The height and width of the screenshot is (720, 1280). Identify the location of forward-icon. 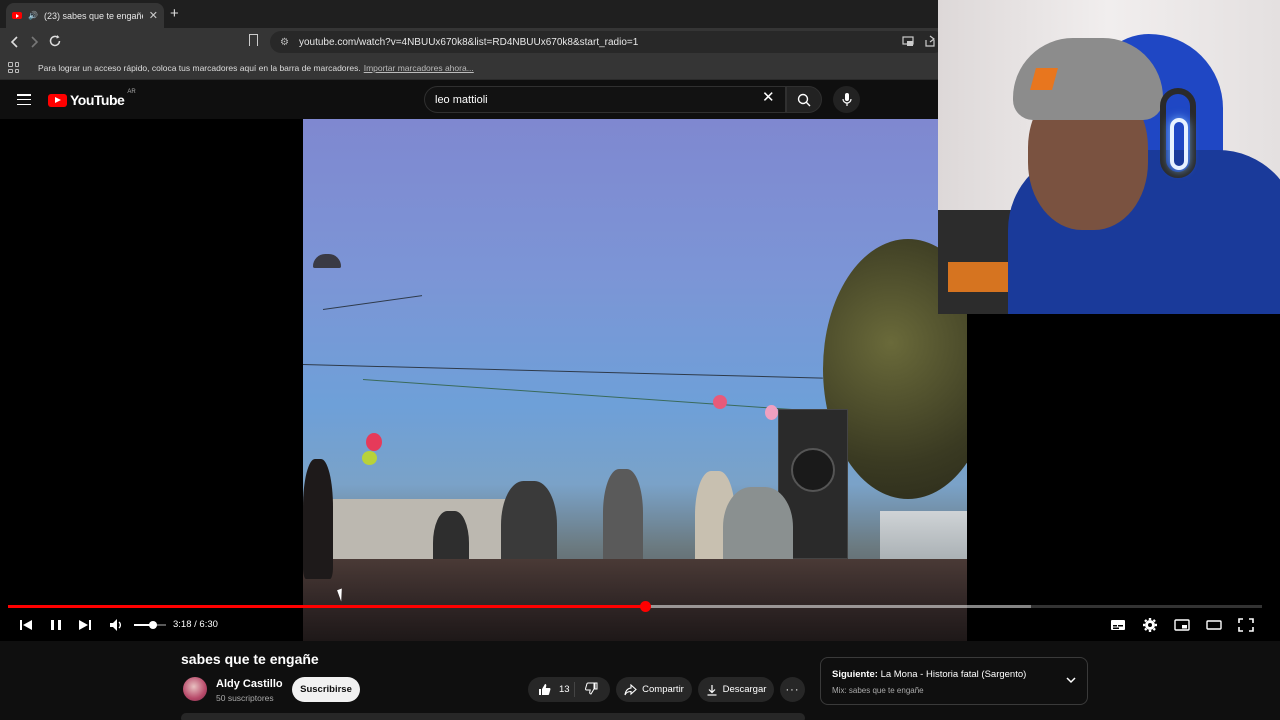
(34, 42).